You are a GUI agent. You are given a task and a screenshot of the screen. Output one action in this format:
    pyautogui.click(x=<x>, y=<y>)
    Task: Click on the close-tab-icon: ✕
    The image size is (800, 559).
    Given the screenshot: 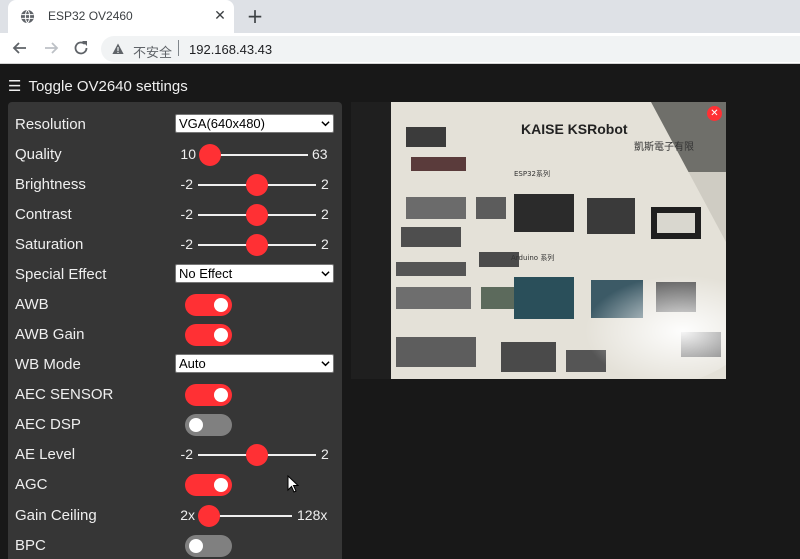 What is the action you would take?
    pyautogui.click(x=220, y=16)
    